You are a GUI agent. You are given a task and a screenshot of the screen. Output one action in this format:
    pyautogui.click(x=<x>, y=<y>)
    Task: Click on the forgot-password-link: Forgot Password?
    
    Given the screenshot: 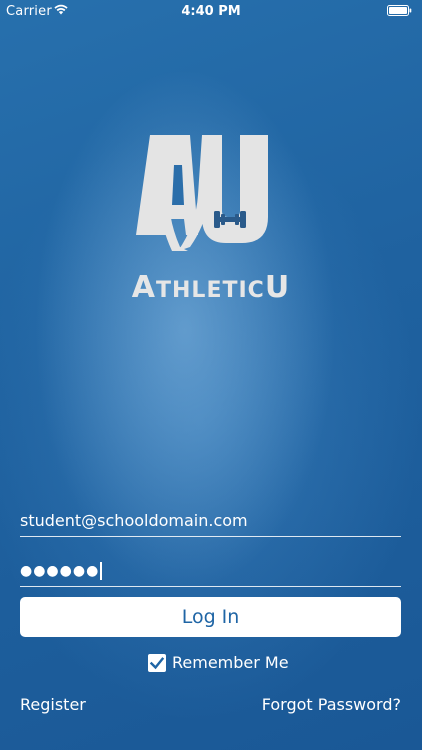 What is the action you would take?
    pyautogui.click(x=331, y=704)
    